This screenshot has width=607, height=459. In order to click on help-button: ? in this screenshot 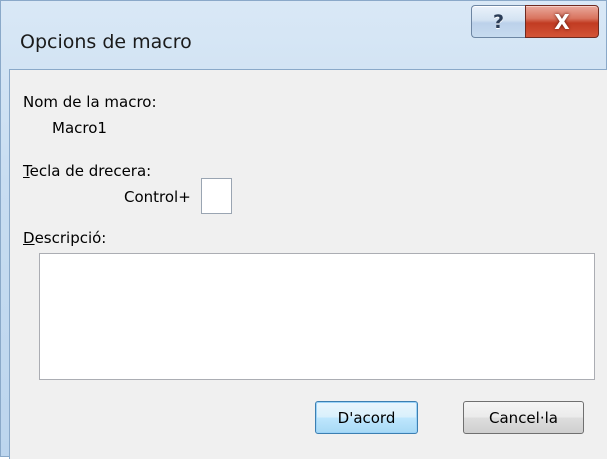, I will do `click(498, 21)`.